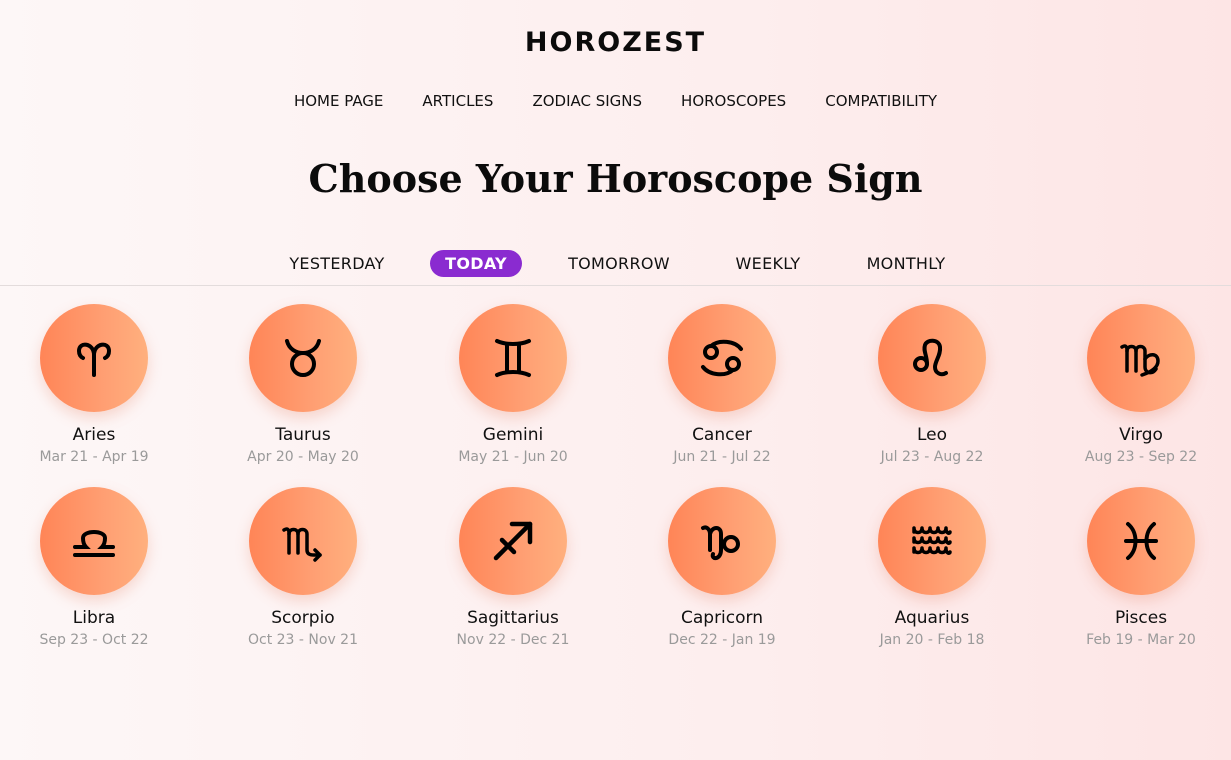 The width and height of the screenshot is (1231, 760). I want to click on virgo-icon, so click(1140, 360).